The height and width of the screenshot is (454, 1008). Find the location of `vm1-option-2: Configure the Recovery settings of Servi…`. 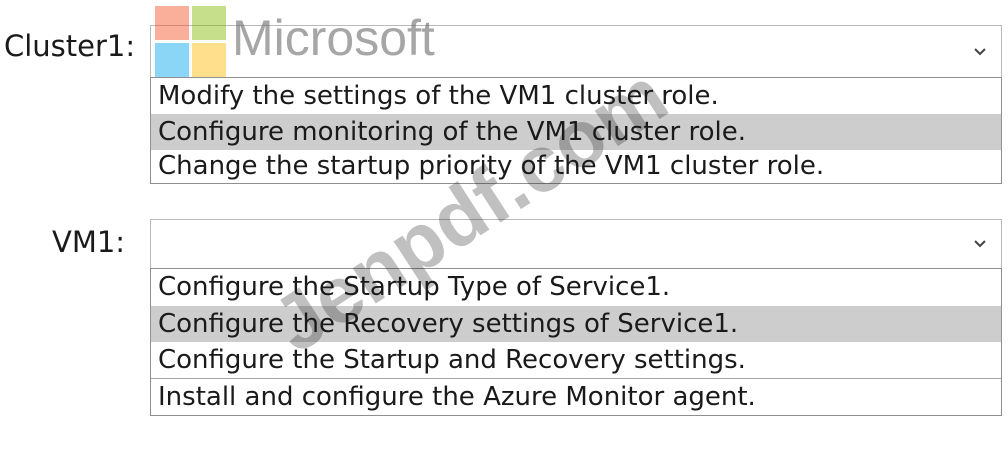

vm1-option-2: Configure the Recovery settings of Servi… is located at coordinates (576, 324).